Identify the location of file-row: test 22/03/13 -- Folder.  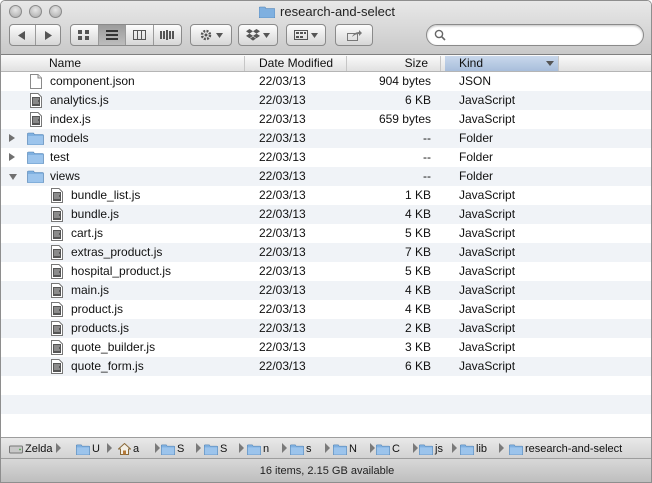
(326, 157).